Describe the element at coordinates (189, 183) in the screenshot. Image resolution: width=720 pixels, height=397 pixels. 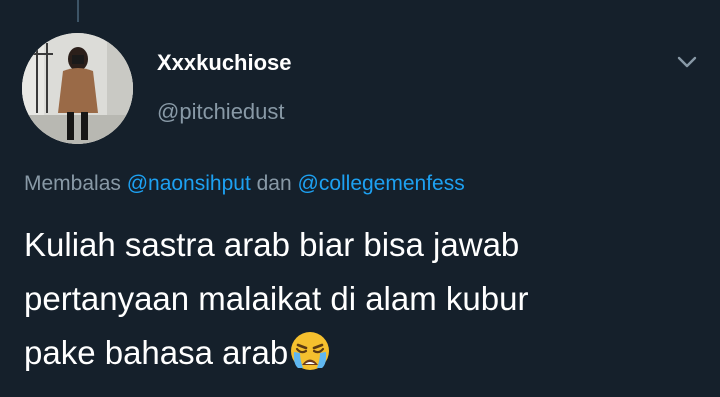
I see `reply-mention-naonsihput: @naonsihput` at that location.